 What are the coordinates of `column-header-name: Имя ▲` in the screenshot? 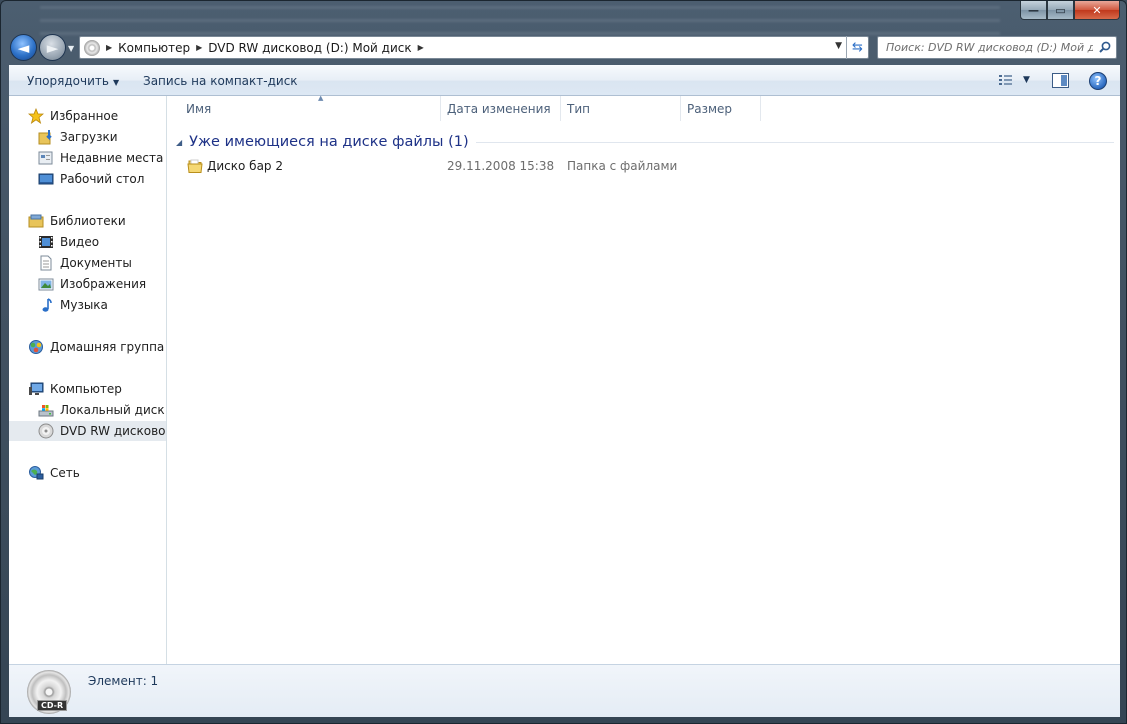 It's located at (310, 107).